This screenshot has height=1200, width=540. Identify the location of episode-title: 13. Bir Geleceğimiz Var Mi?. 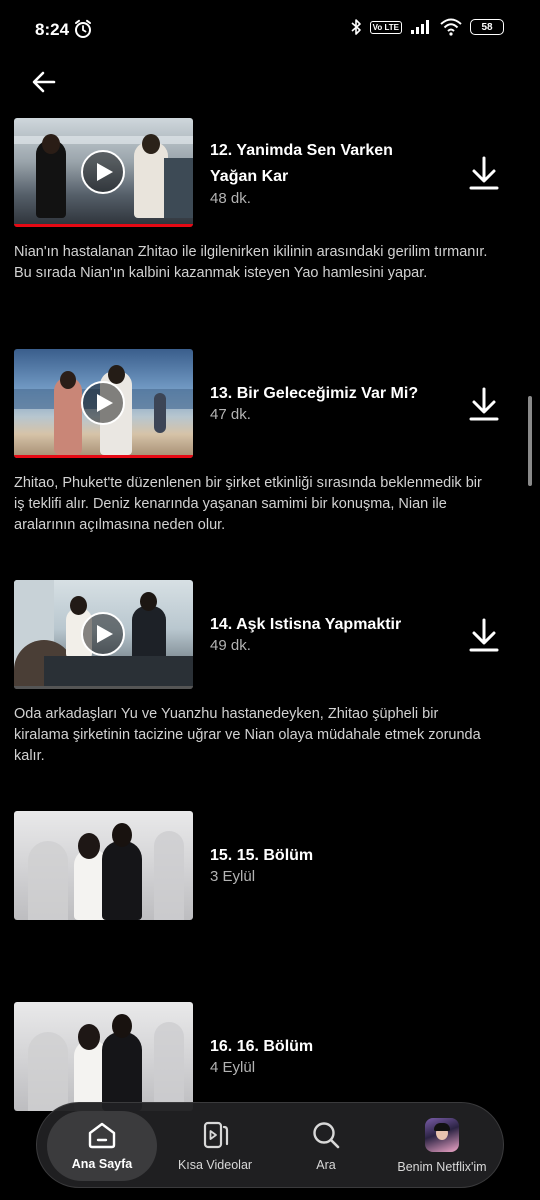
(325, 394).